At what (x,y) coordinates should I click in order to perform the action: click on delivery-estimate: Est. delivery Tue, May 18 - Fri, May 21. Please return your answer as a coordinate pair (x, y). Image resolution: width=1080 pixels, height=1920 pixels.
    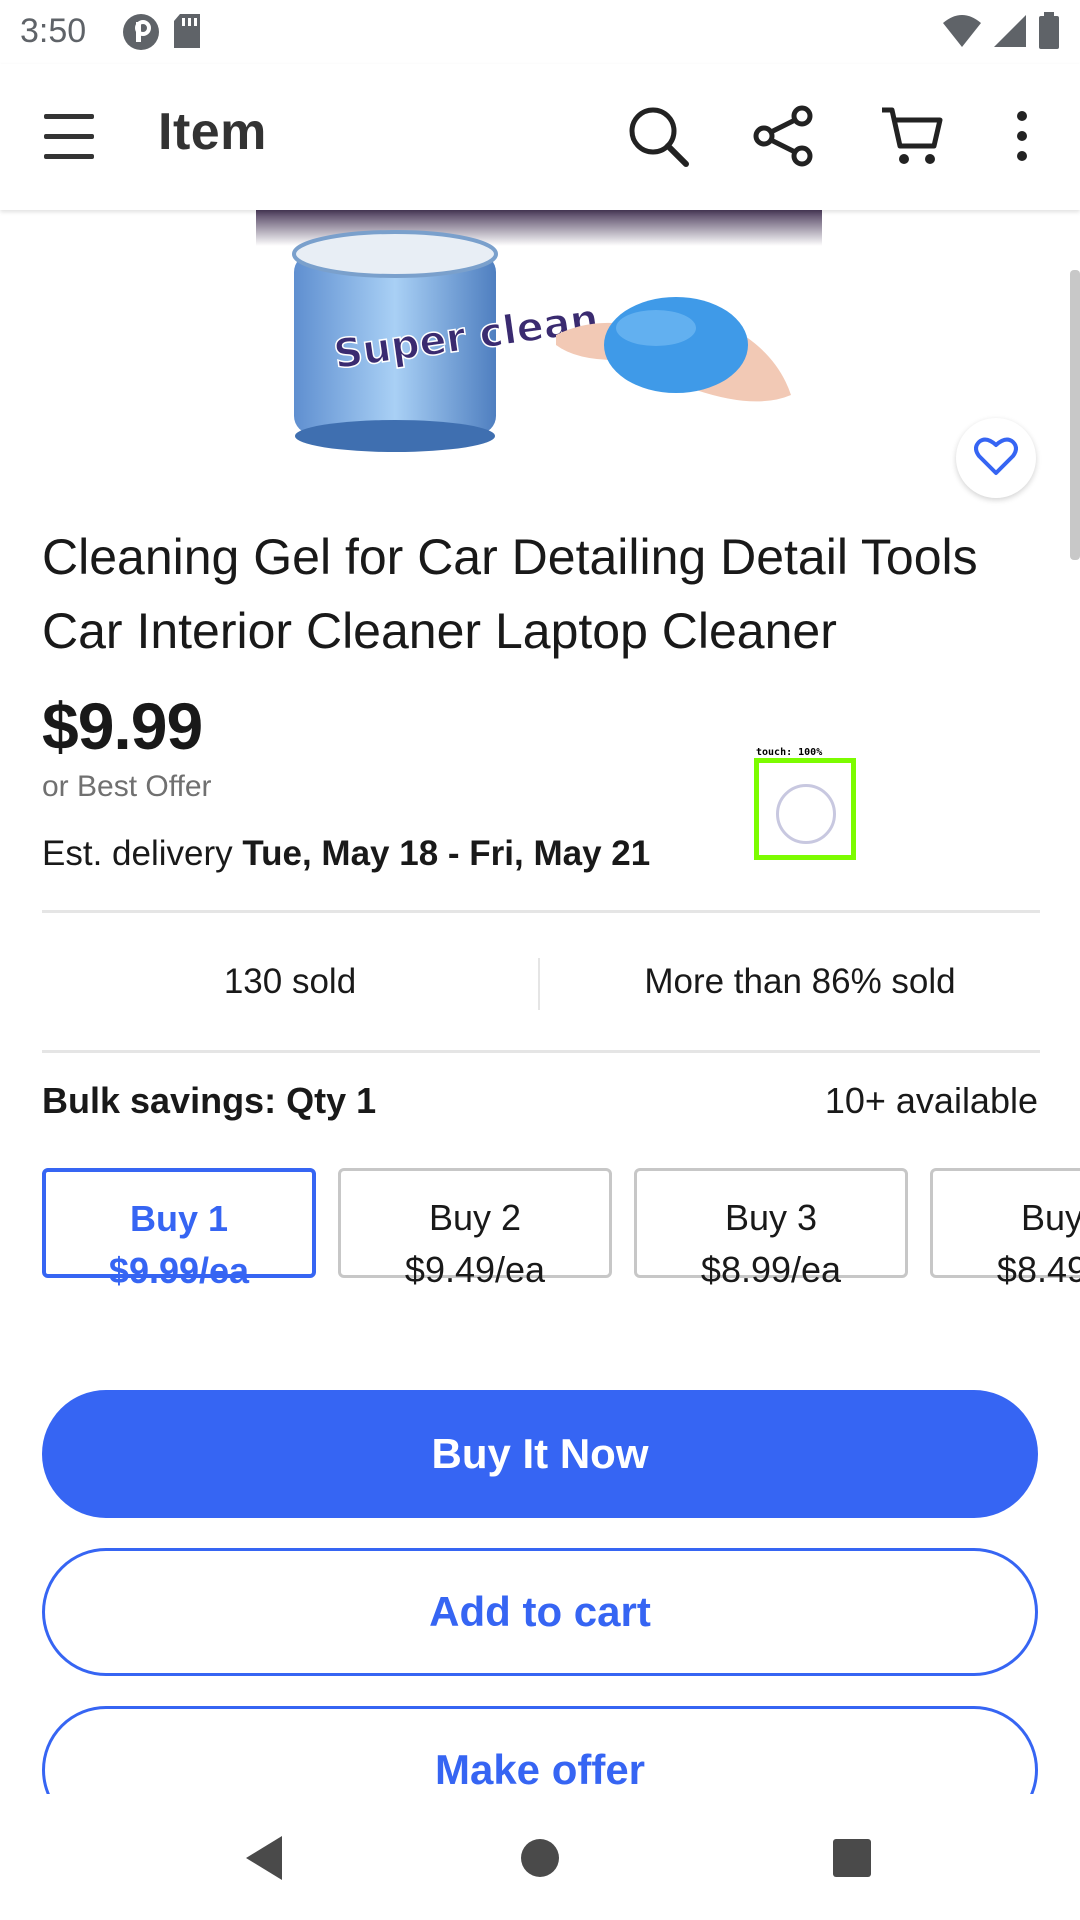
    Looking at the image, I should click on (346, 854).